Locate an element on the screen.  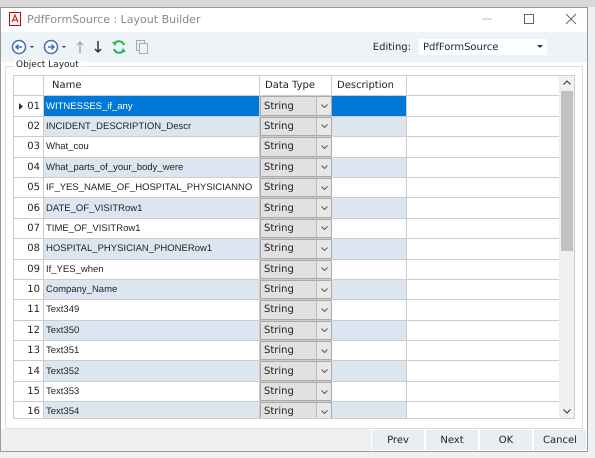
maximize-icon is located at coordinates (529, 19).